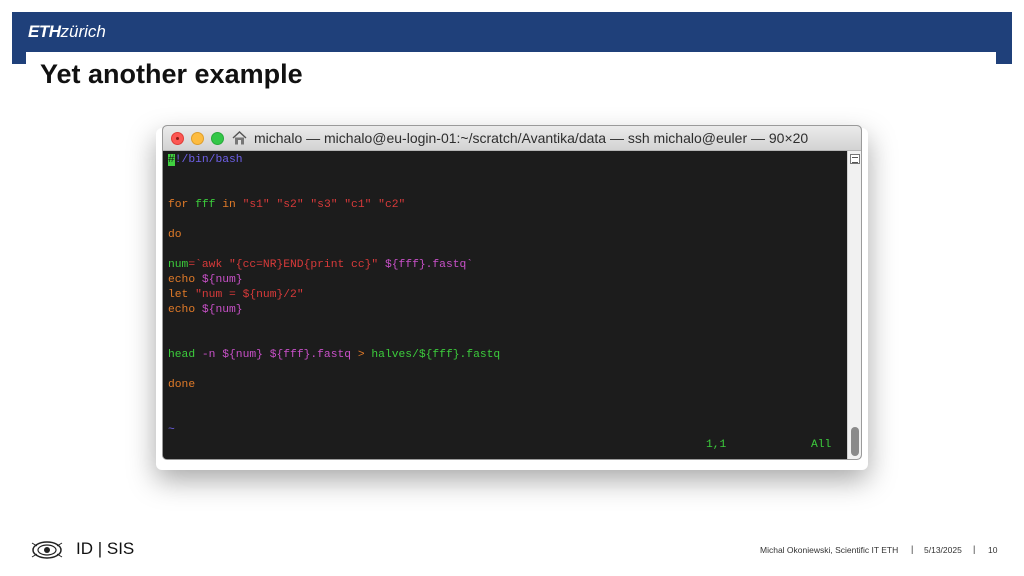  What do you see at coordinates (171, 74) in the screenshot?
I see `slide-title: Yet another example` at bounding box center [171, 74].